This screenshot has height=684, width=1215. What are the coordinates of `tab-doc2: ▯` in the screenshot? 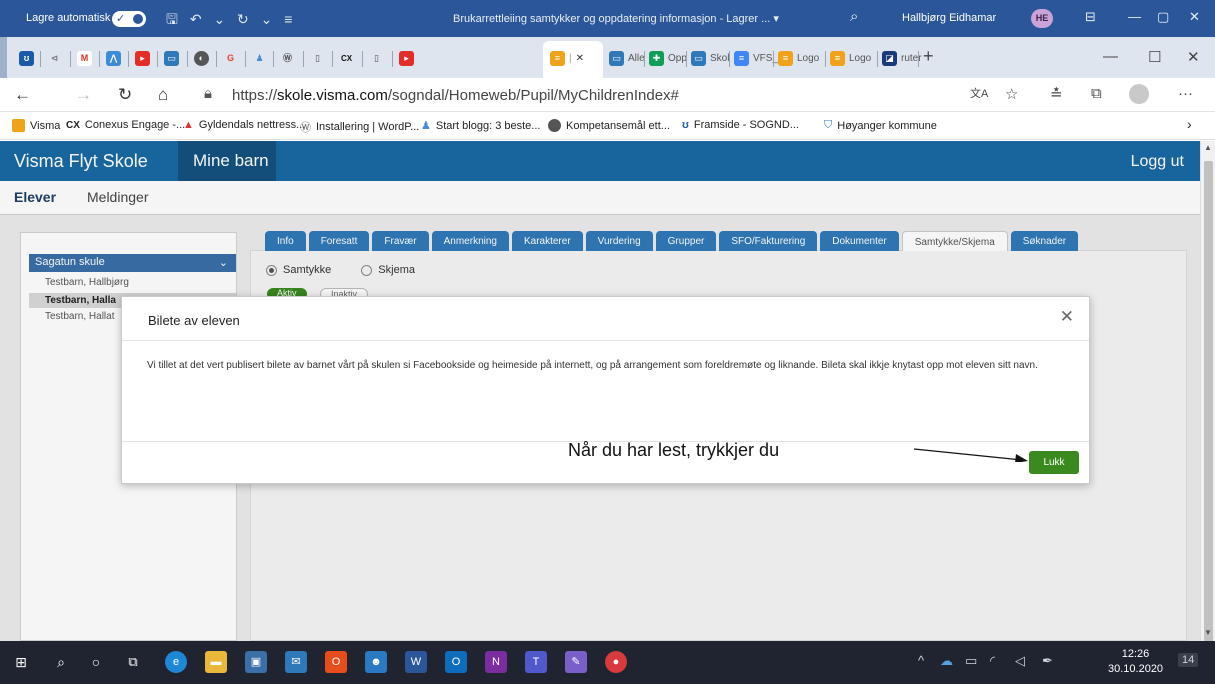 It's located at (376, 58).